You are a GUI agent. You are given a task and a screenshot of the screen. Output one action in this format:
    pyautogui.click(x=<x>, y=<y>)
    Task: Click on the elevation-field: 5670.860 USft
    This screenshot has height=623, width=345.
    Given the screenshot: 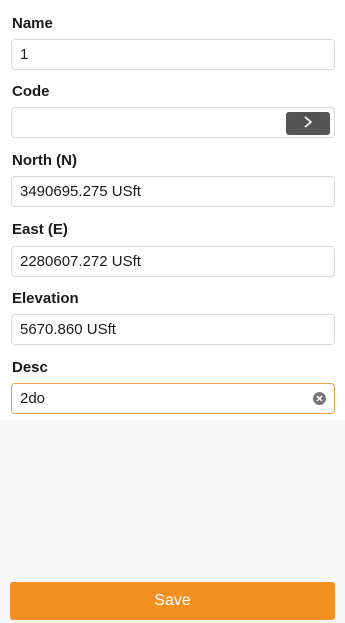 What is the action you would take?
    pyautogui.click(x=173, y=329)
    